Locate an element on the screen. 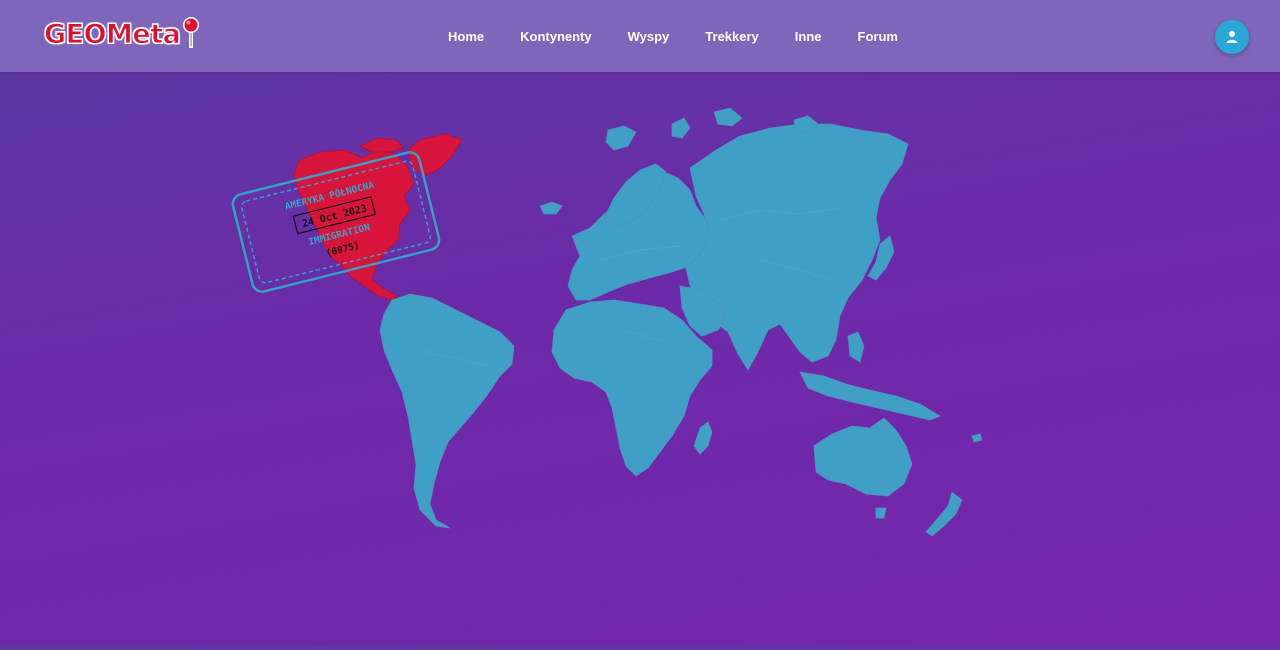  map-region-iceland is located at coordinates (551, 208).